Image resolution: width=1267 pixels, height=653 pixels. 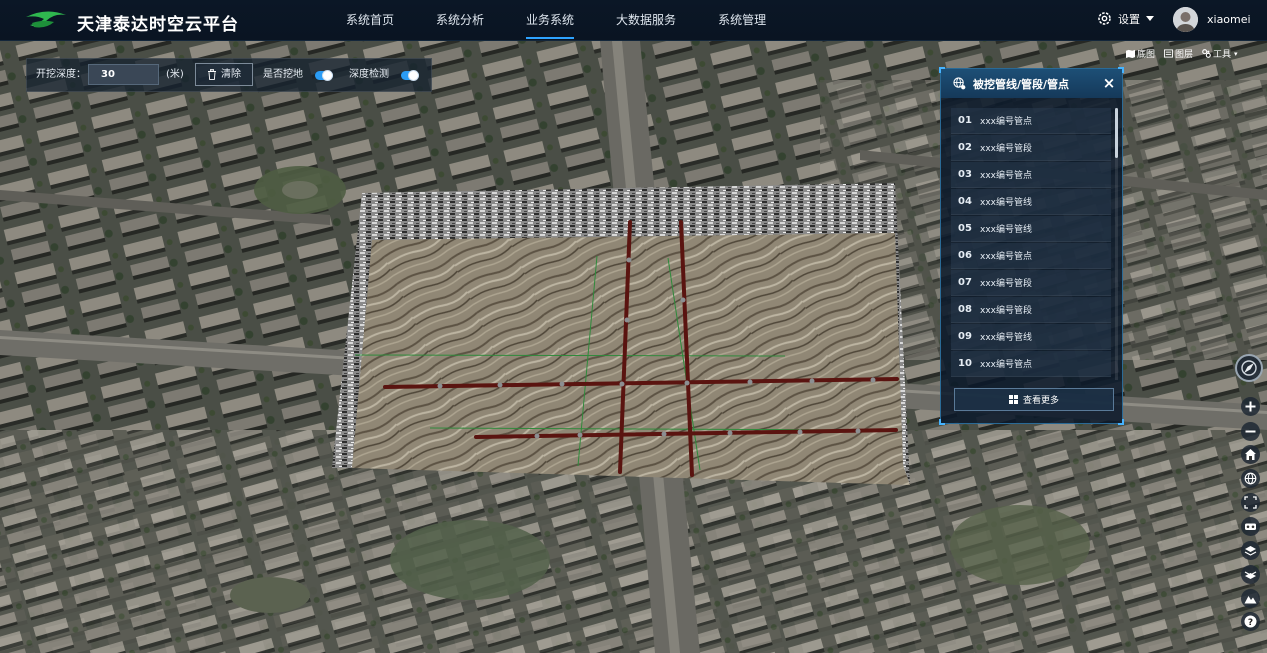 What do you see at coordinates (212, 74) in the screenshot?
I see `trash-icon` at bounding box center [212, 74].